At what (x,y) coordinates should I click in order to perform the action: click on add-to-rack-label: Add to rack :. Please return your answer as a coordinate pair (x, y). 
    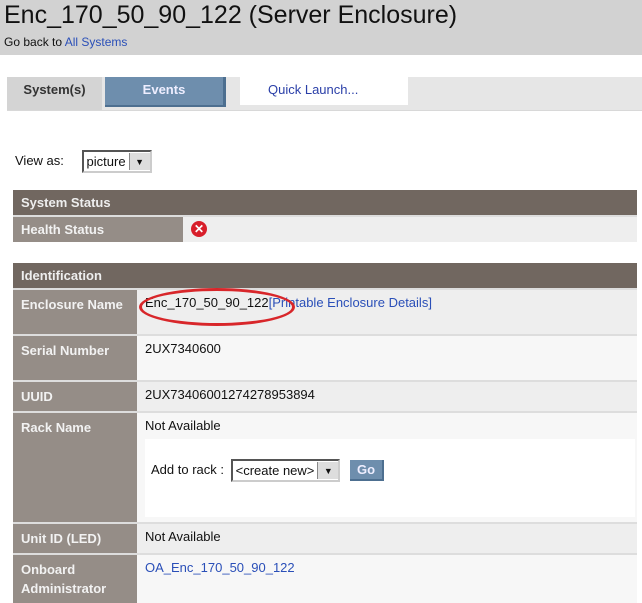
    Looking at the image, I should click on (187, 469).